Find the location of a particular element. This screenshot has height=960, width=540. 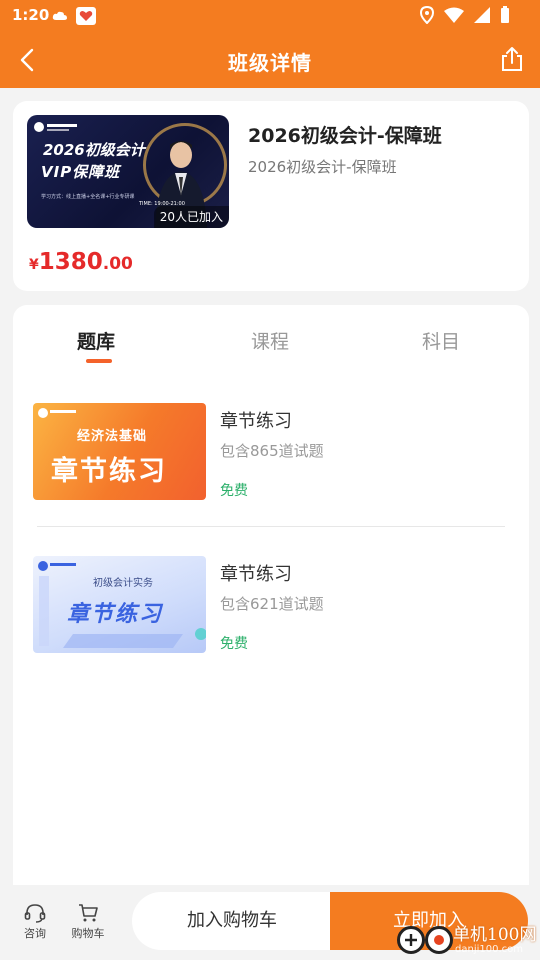

joined-count-badge: 20人已加入 is located at coordinates (191, 217).